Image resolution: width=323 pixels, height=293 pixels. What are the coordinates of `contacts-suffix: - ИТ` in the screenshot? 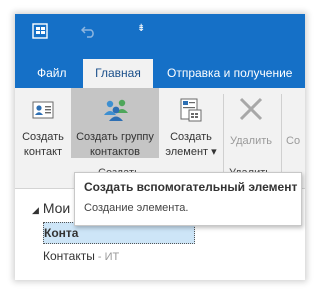 It's located at (107, 257).